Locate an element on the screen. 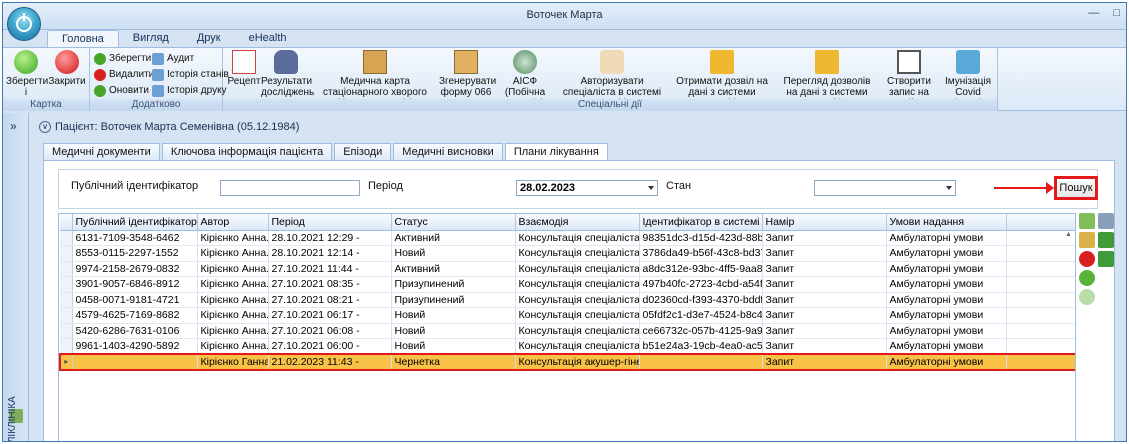 This screenshot has width=1129, height=444. table-cell is located at coordinates (135, 362).